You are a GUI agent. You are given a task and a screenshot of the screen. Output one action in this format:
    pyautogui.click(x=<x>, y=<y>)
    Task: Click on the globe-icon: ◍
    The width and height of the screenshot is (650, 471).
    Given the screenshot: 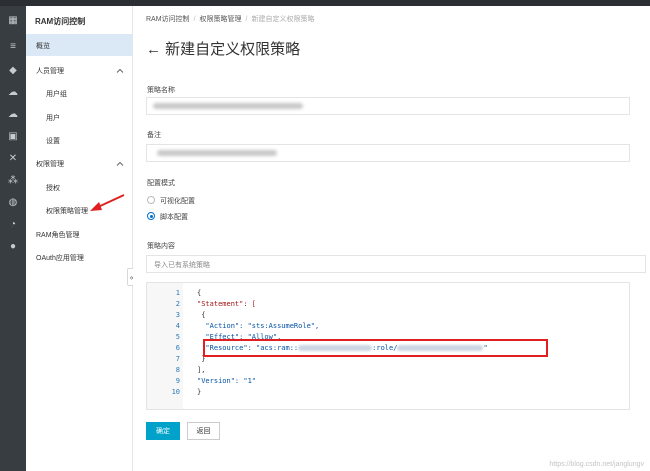 What is the action you would take?
    pyautogui.click(x=13, y=202)
    